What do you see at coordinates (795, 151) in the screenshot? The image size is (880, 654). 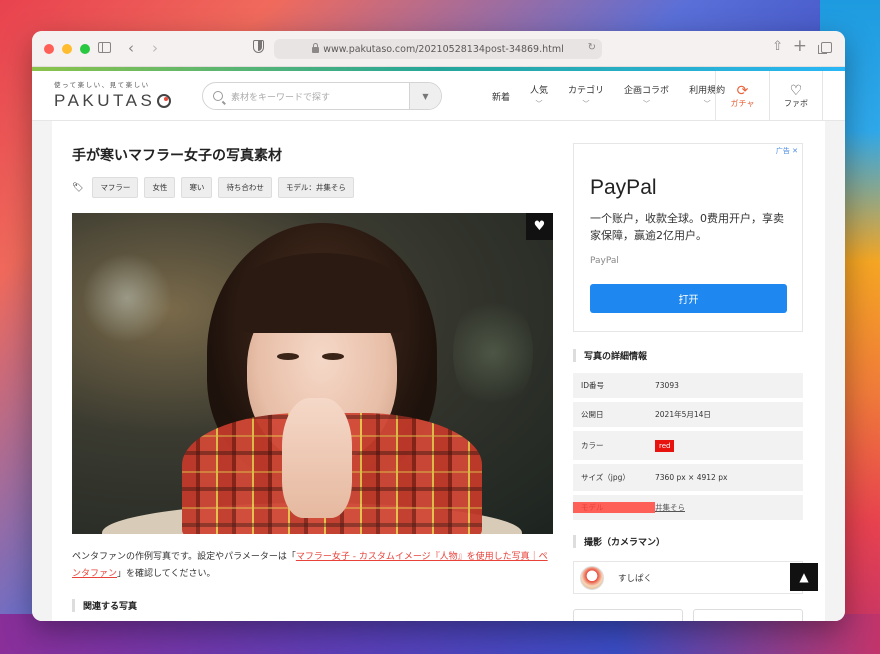 I see `close-icon: ✕` at bounding box center [795, 151].